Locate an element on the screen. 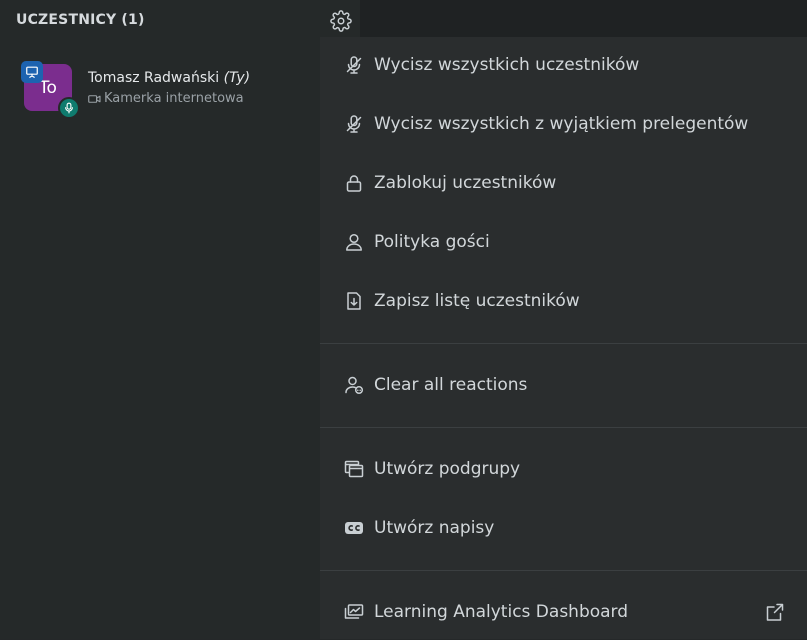 The image size is (807, 640). menu-item-save-user-list: Zapisz listę uczestników is located at coordinates (563, 301).